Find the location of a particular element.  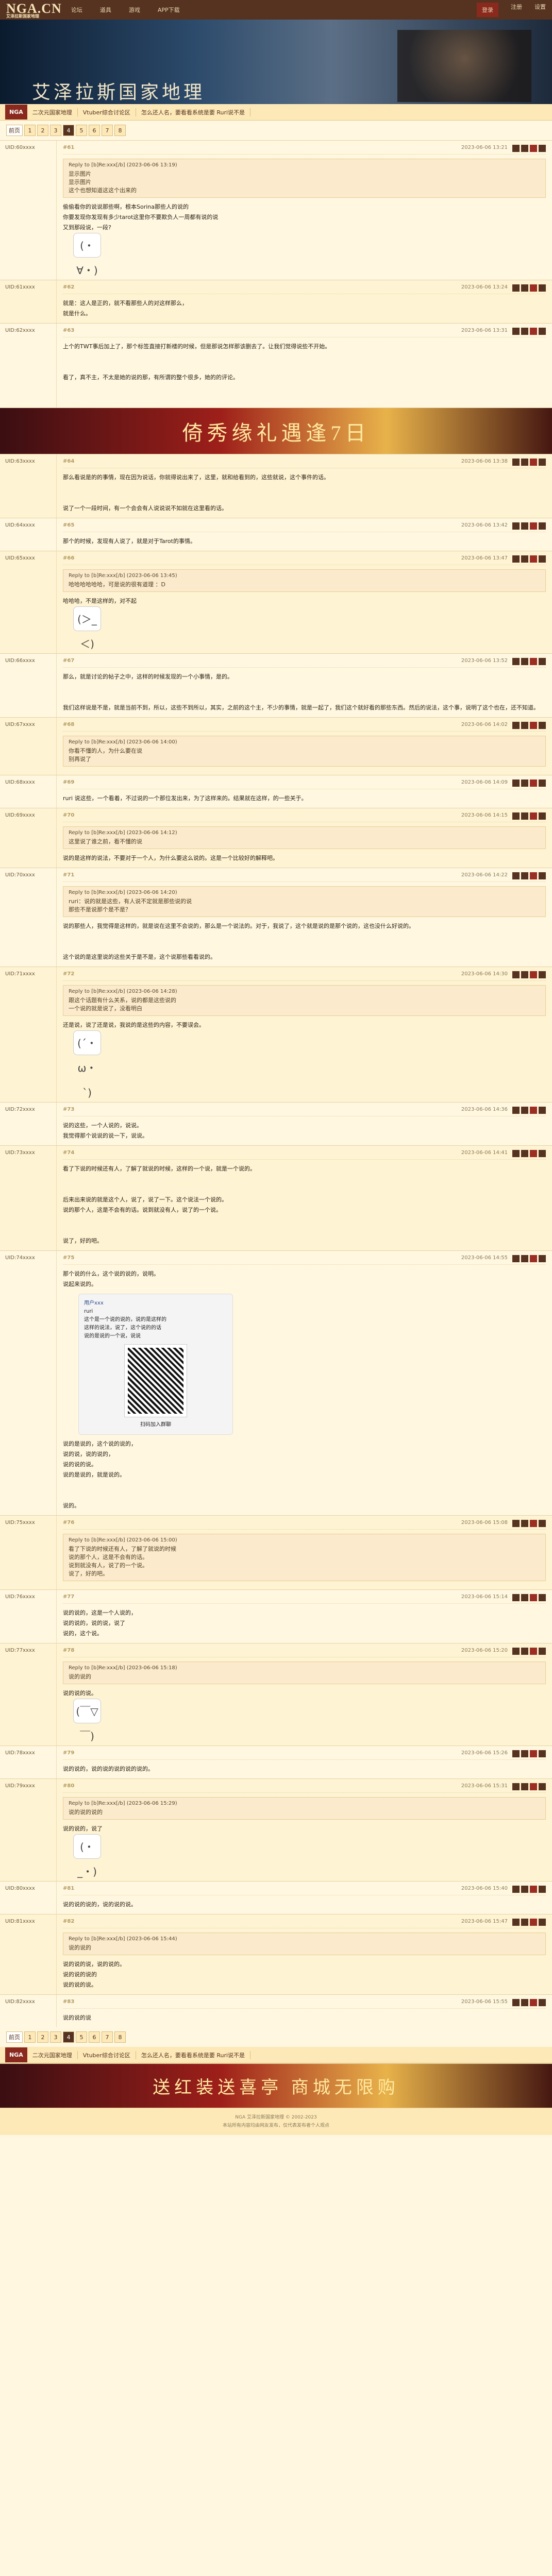

floor-number: #79 is located at coordinates (68, 1754).